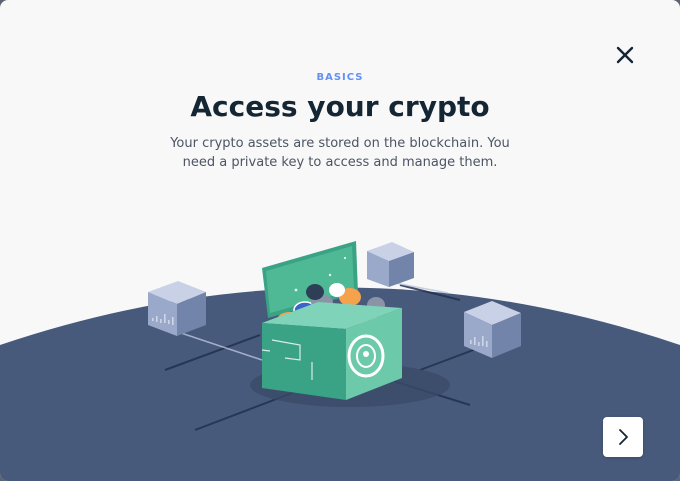  What do you see at coordinates (492, 329) in the screenshot?
I see `right-block-cube` at bounding box center [492, 329].